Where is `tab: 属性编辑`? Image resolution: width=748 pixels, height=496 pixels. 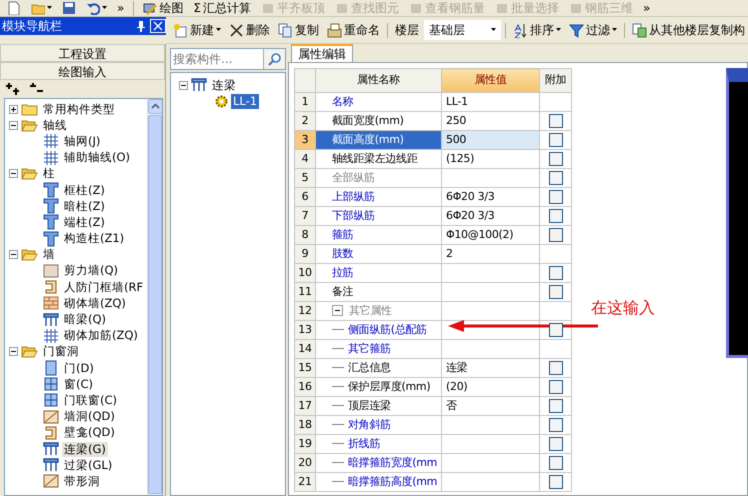
tab: 属性编辑 is located at coordinates (322, 53).